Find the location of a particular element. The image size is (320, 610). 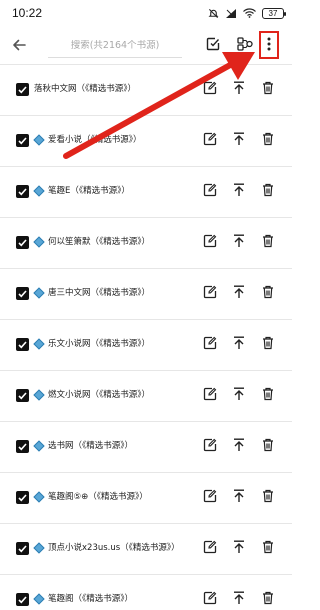

source-name: 爱看小说（《精选书源》） is located at coordinates (95, 140).